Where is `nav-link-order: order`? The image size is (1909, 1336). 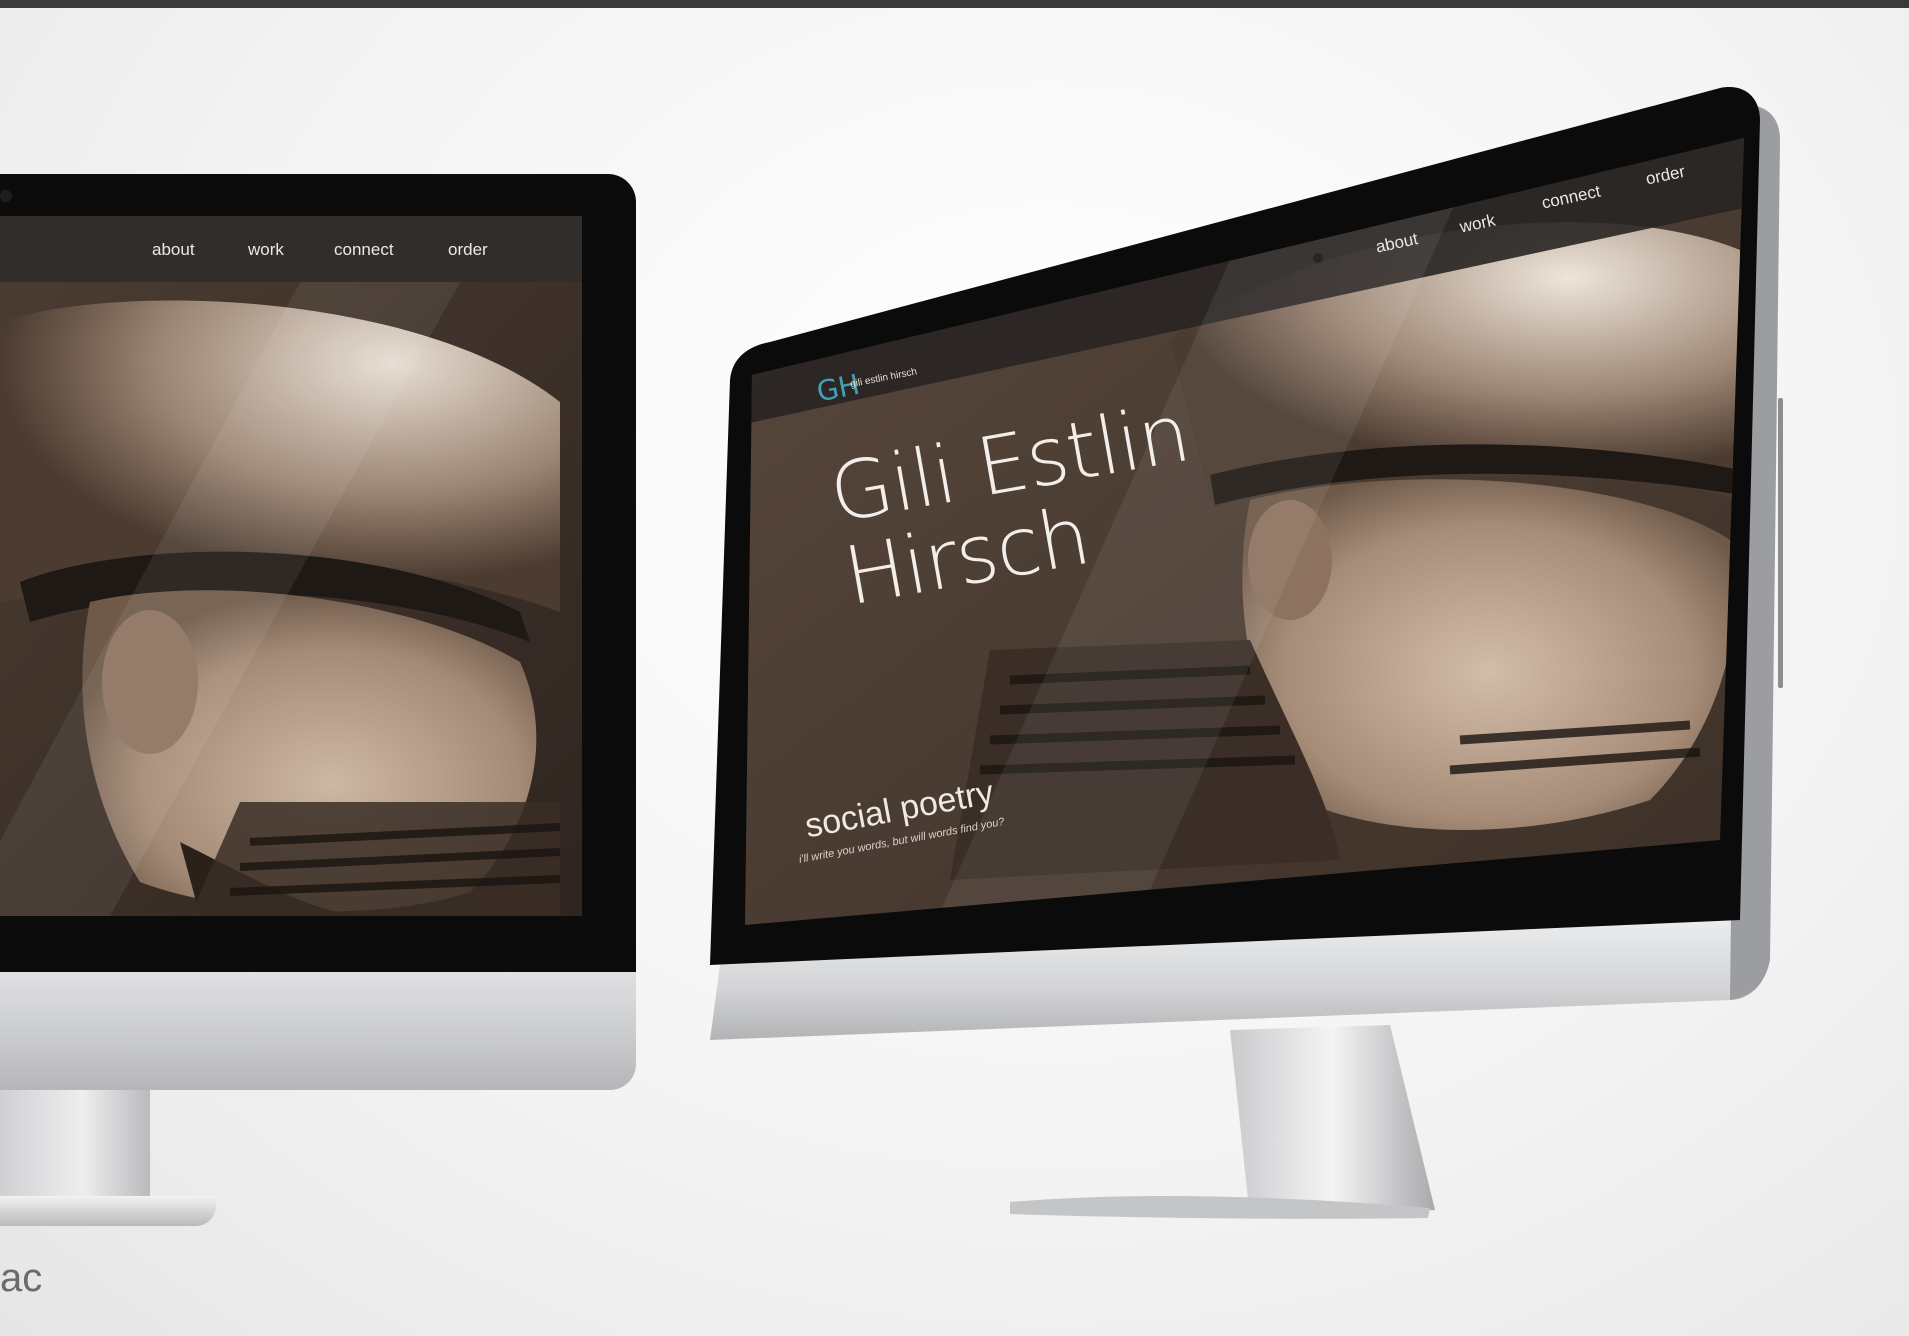
nav-link-order: order is located at coordinates (468, 250).